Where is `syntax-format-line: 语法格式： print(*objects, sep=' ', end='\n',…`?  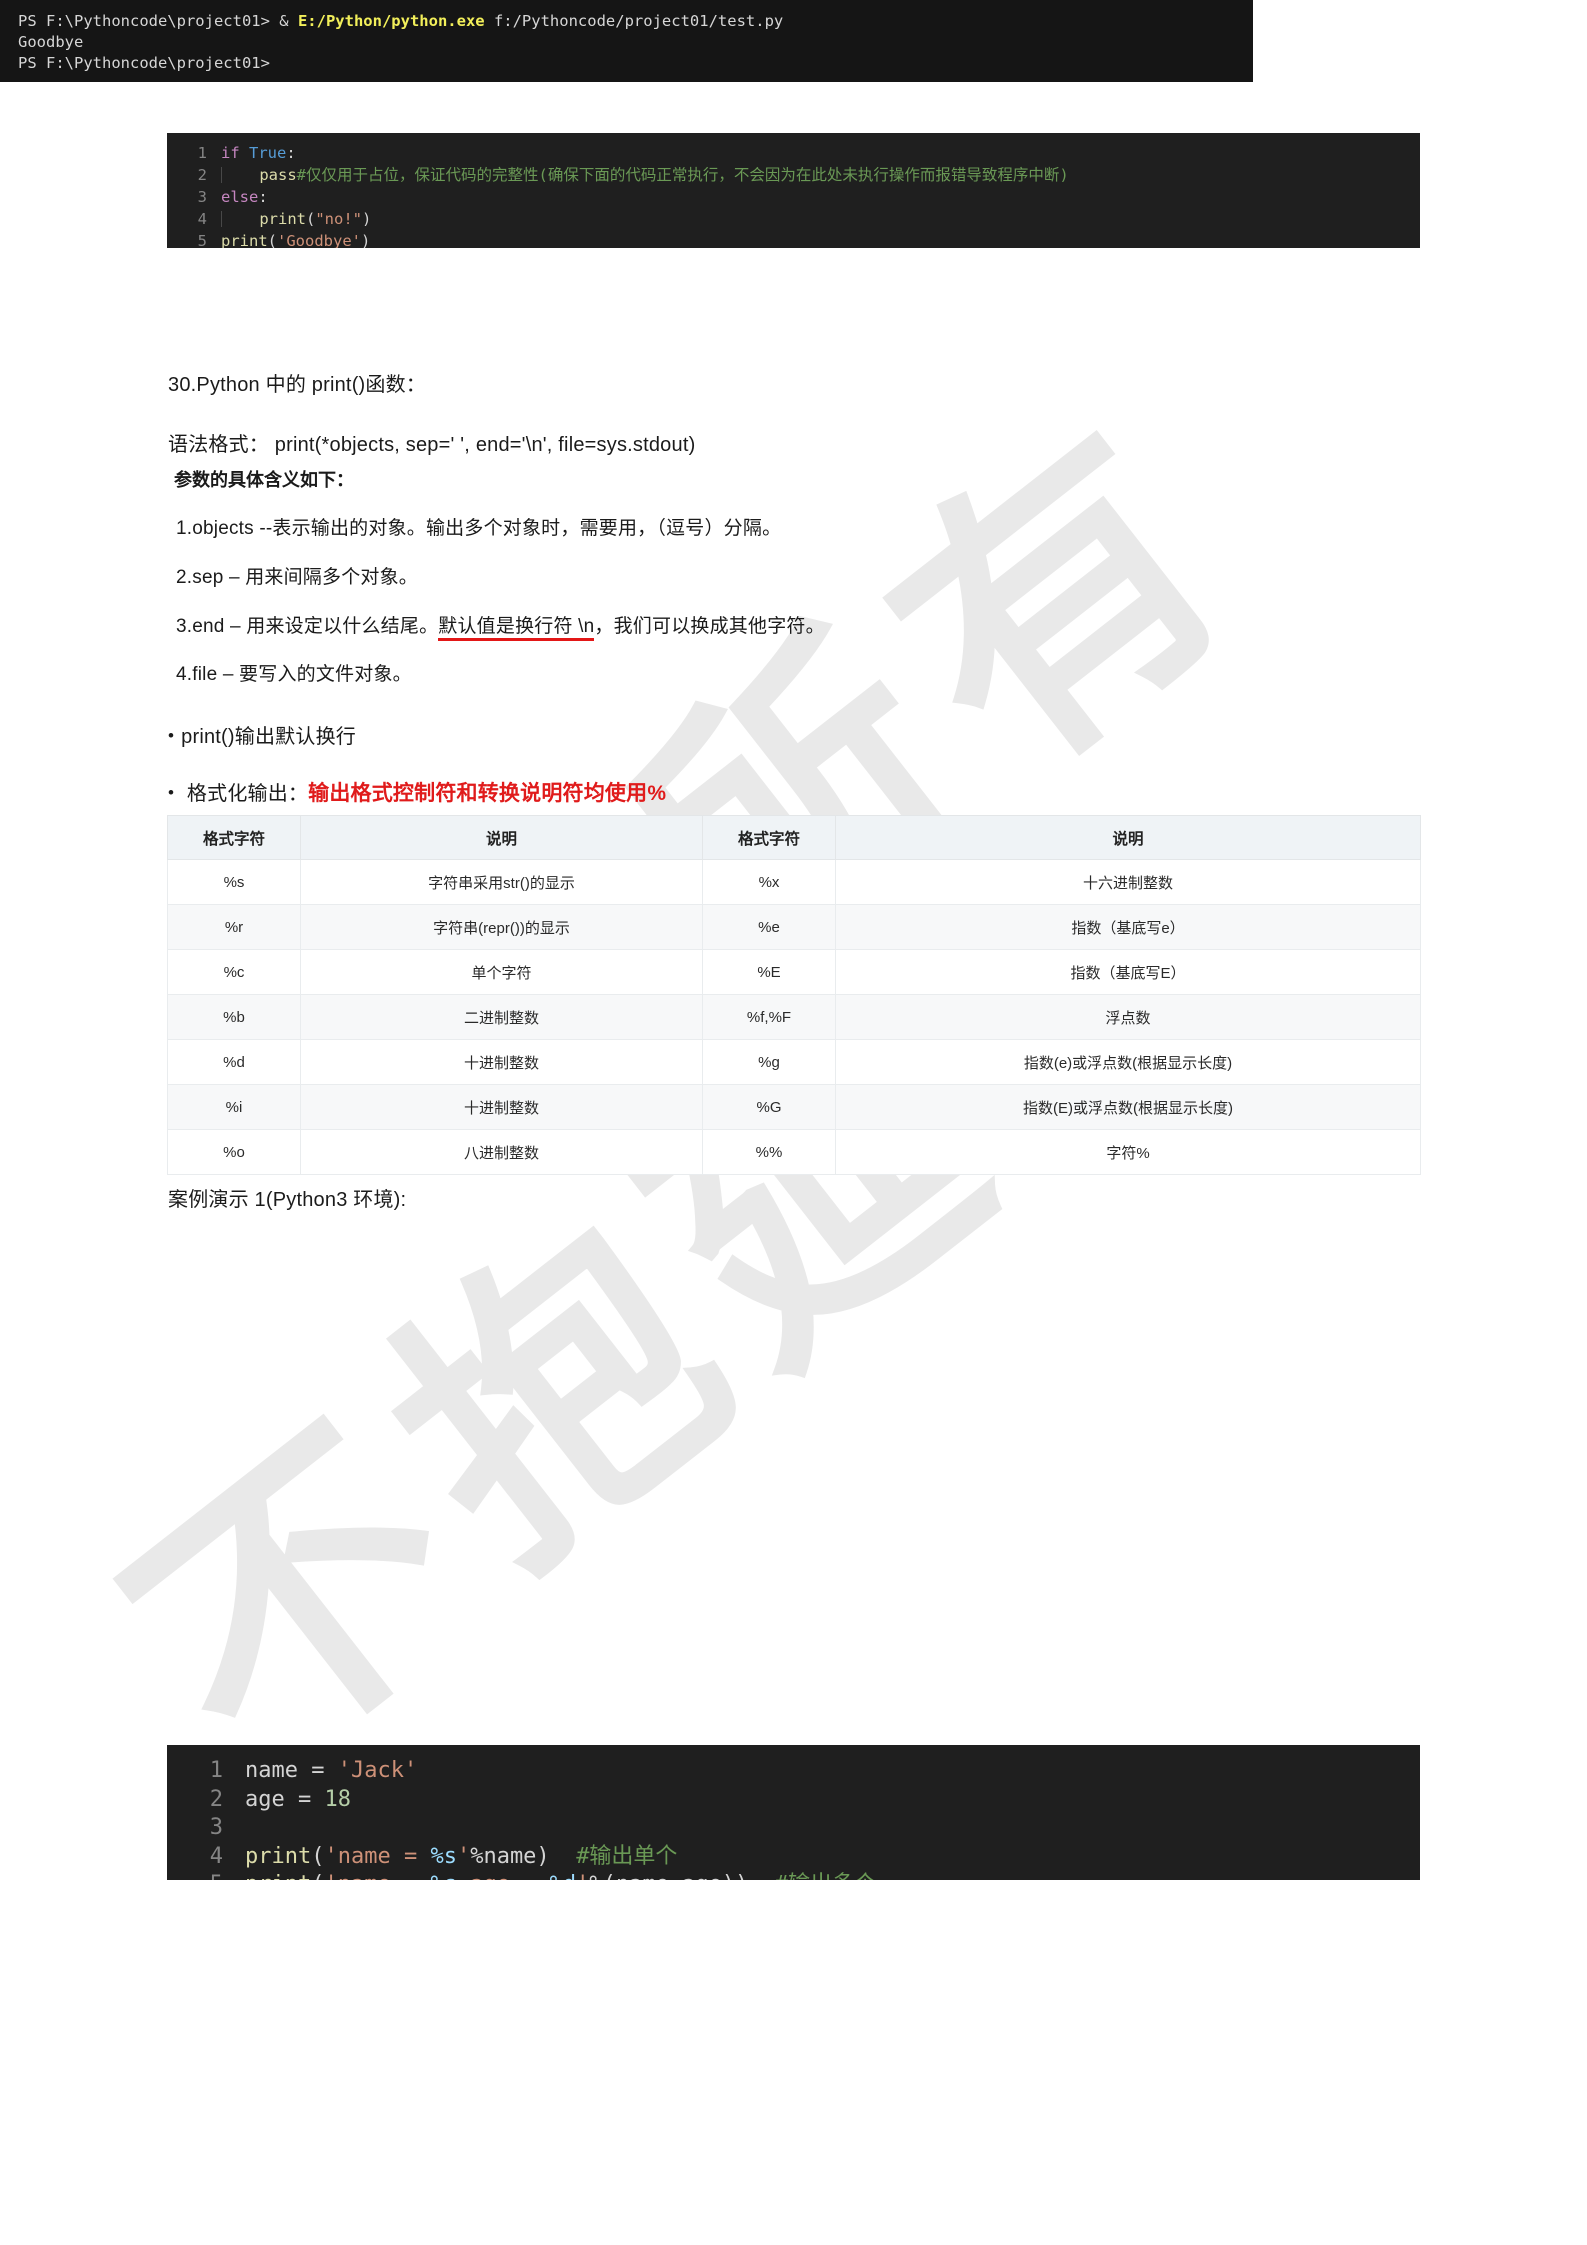 syntax-format-line: 语法格式： print(*objects, sep=' ', end='\n',… is located at coordinates (432, 445).